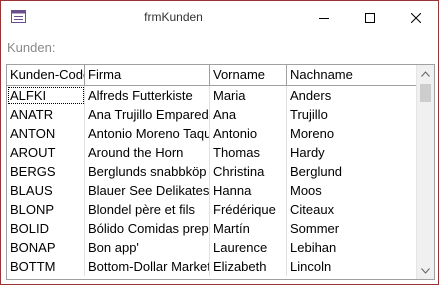 The width and height of the screenshot is (439, 285). I want to click on cell-last-name: Lincoln, so click(352, 266).